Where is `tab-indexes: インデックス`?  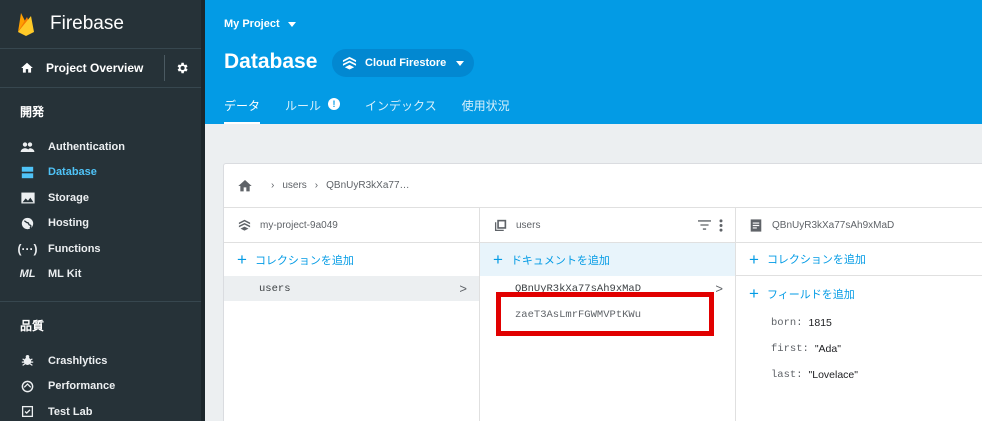 tab-indexes: インデックス is located at coordinates (401, 110).